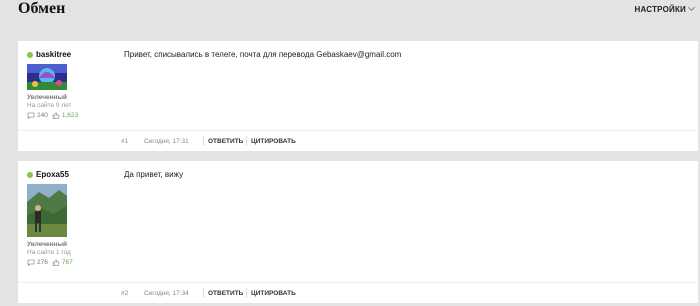  What do you see at coordinates (154, 174) in the screenshot?
I see `post-content: Да привет, вижу` at bounding box center [154, 174].